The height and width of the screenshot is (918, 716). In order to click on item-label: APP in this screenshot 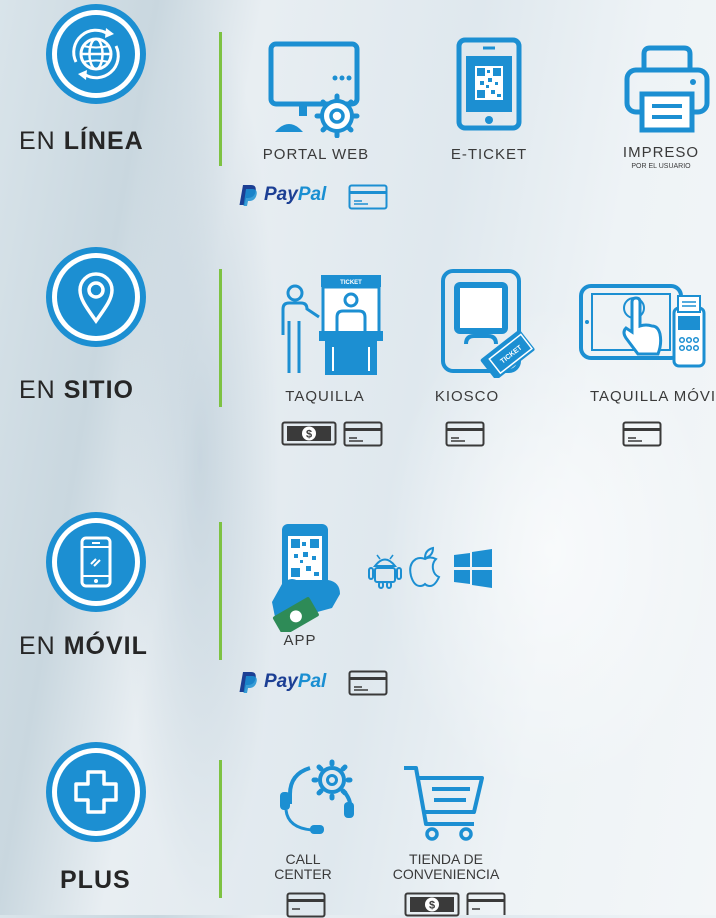, I will do `click(300, 640)`.